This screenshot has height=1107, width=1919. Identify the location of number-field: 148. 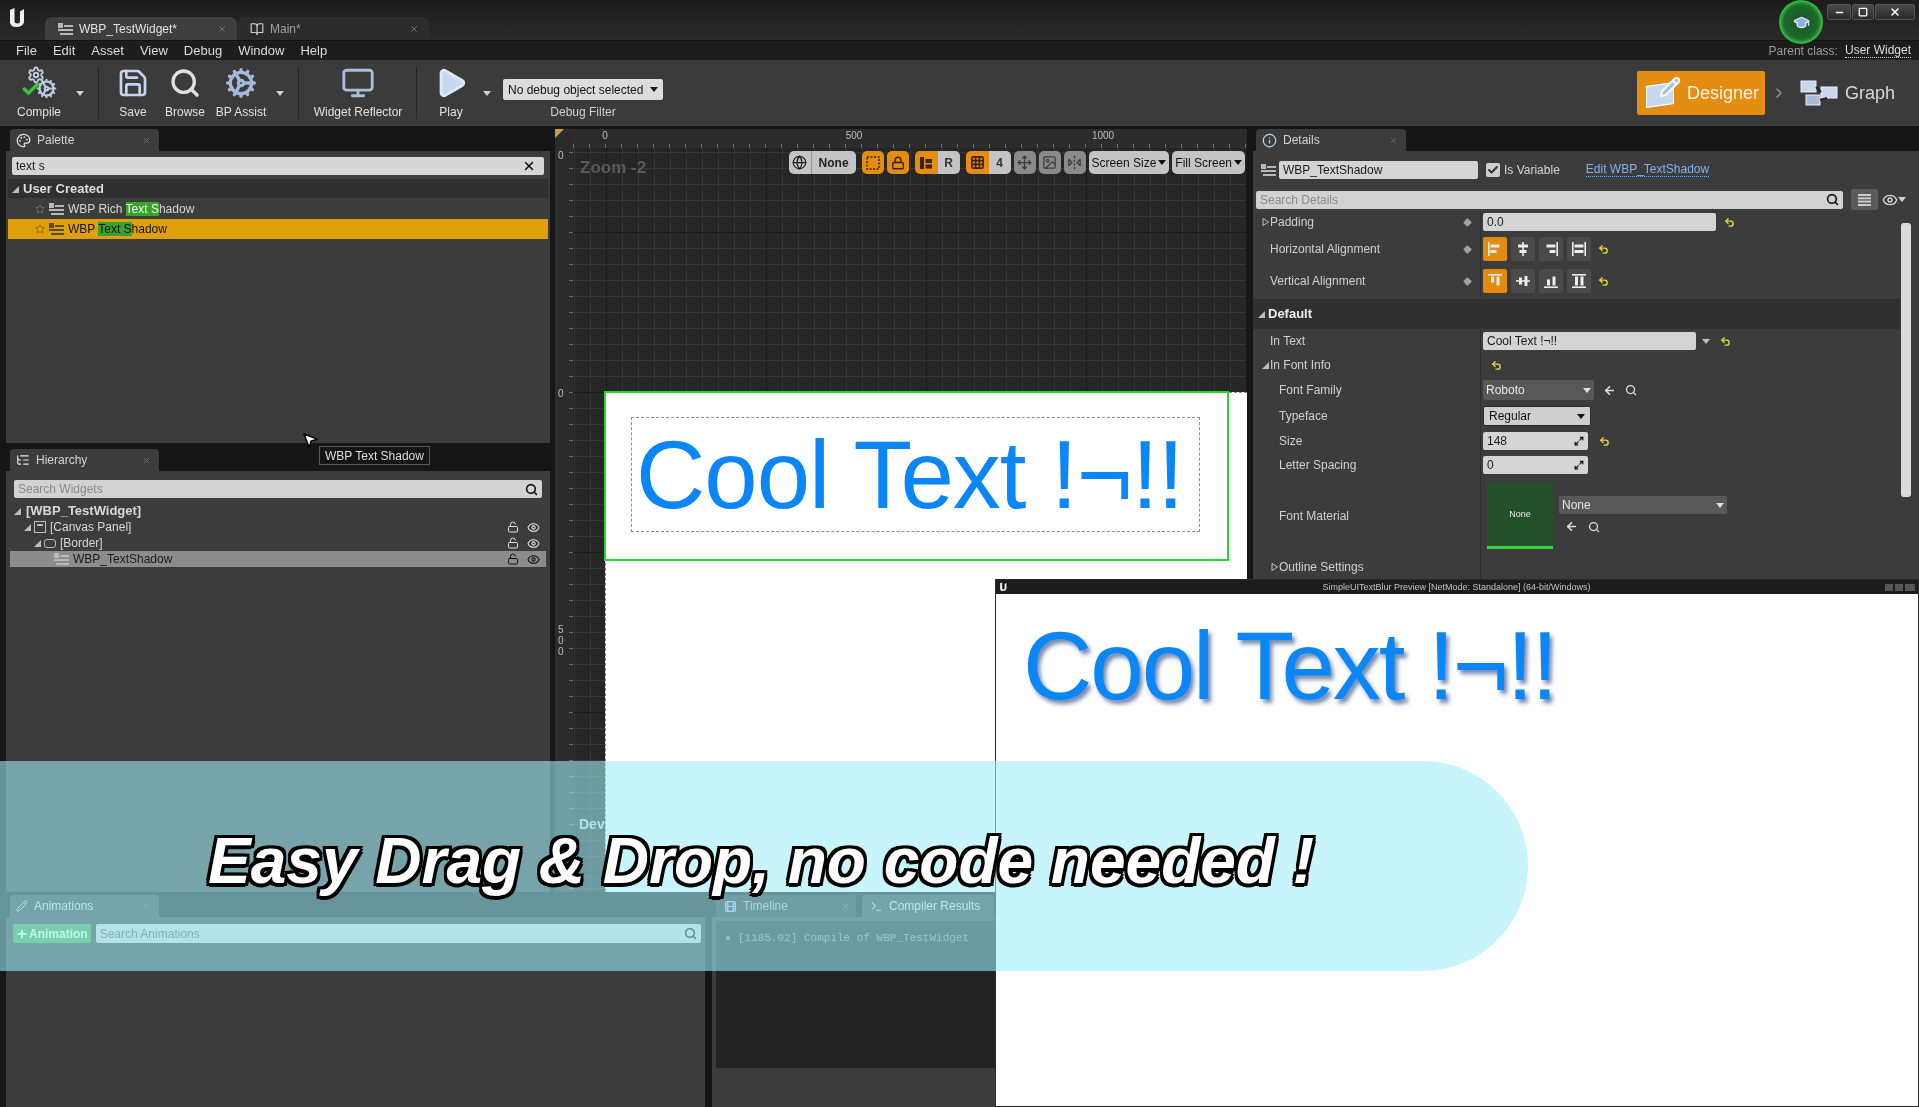
(1535, 441).